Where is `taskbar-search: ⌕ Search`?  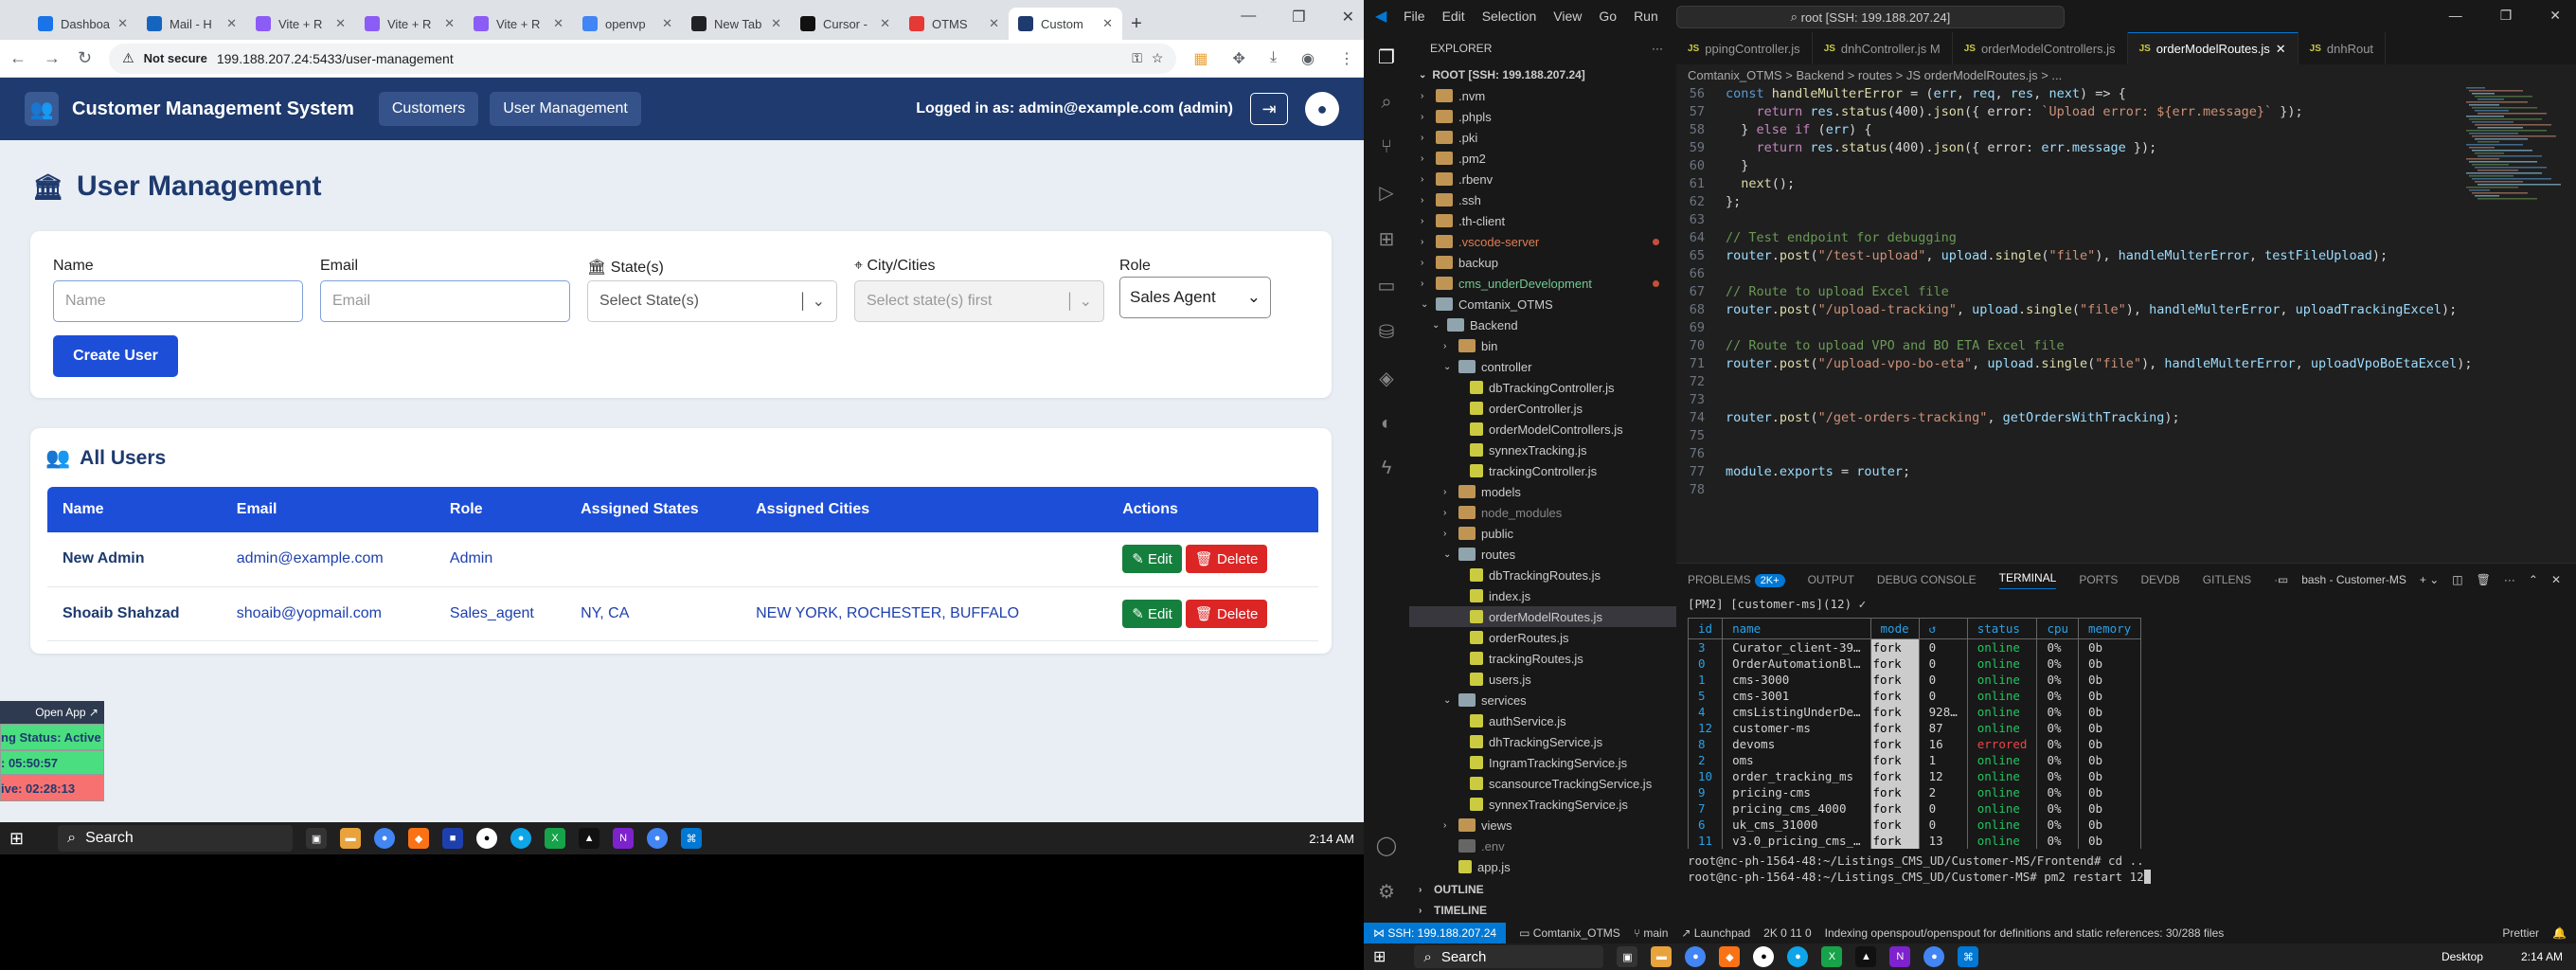 taskbar-search: ⌕ Search is located at coordinates (1509, 956).